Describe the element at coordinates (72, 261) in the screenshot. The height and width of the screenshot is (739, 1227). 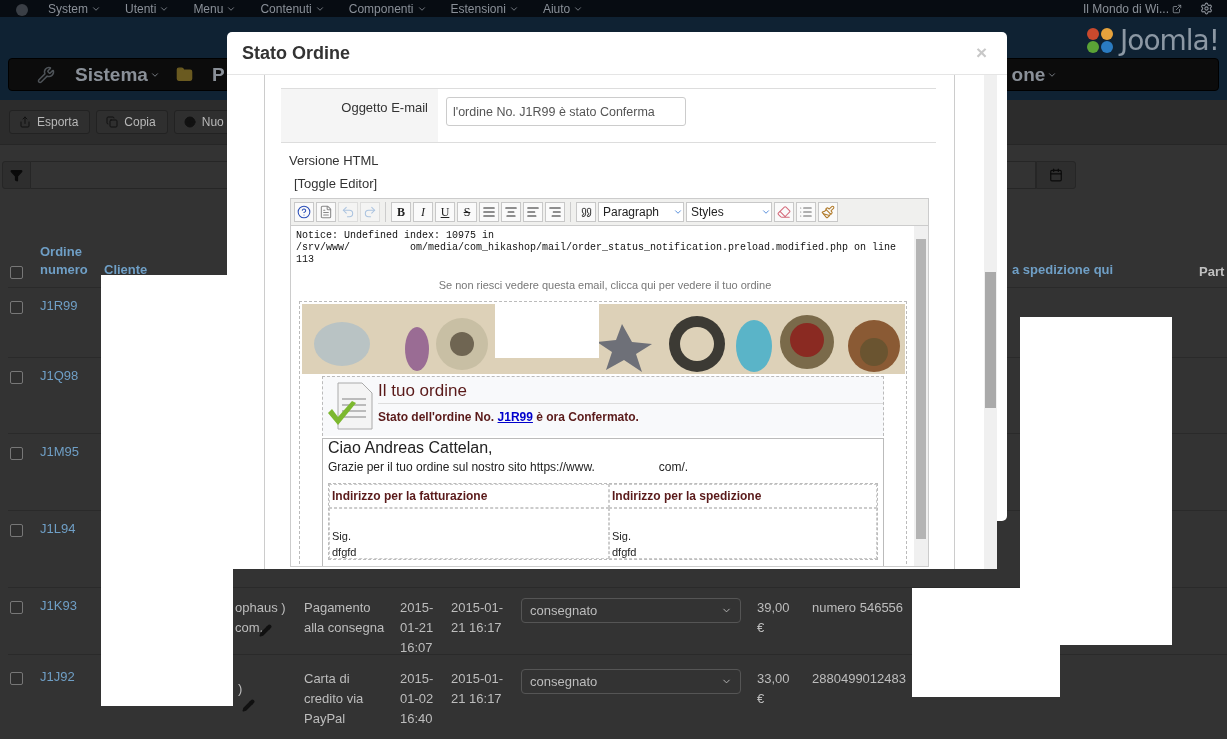
I see `column-header: Ordine numero` at that location.